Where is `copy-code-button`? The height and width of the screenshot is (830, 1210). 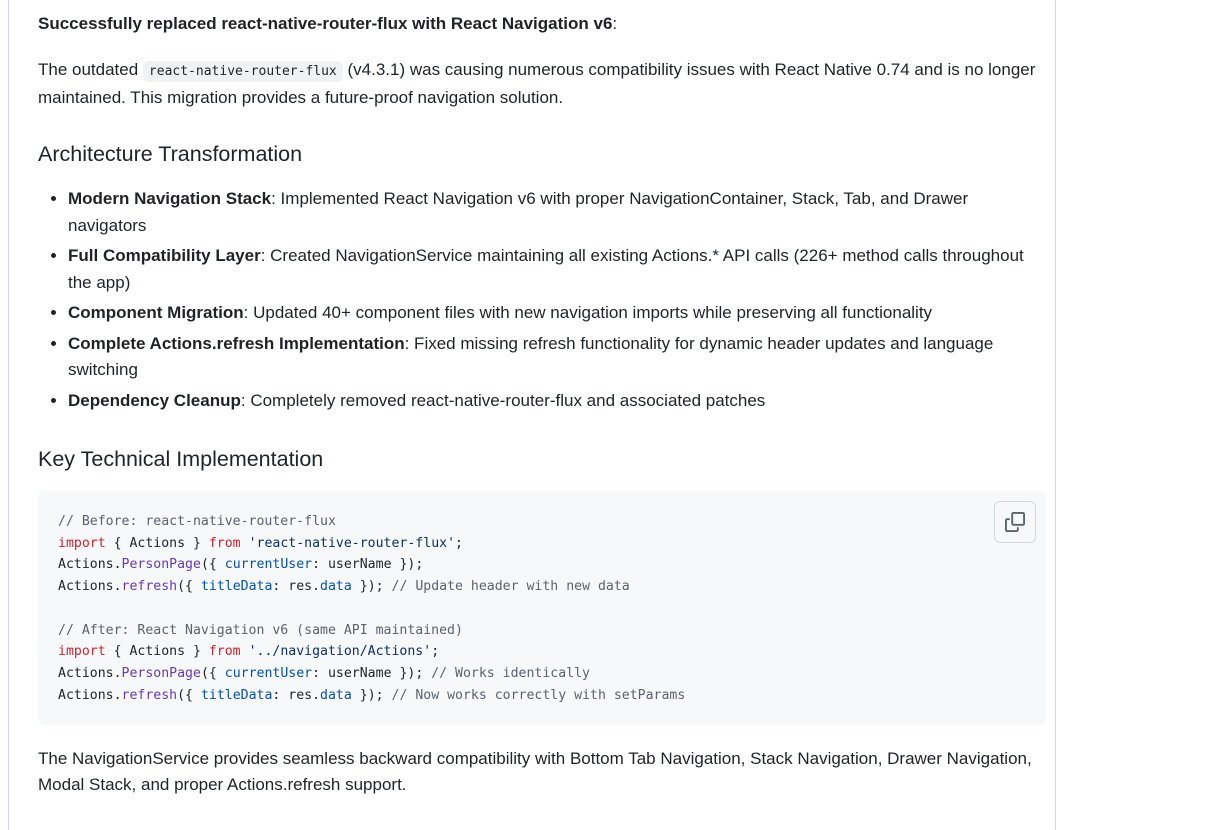
copy-code-button is located at coordinates (1015, 522).